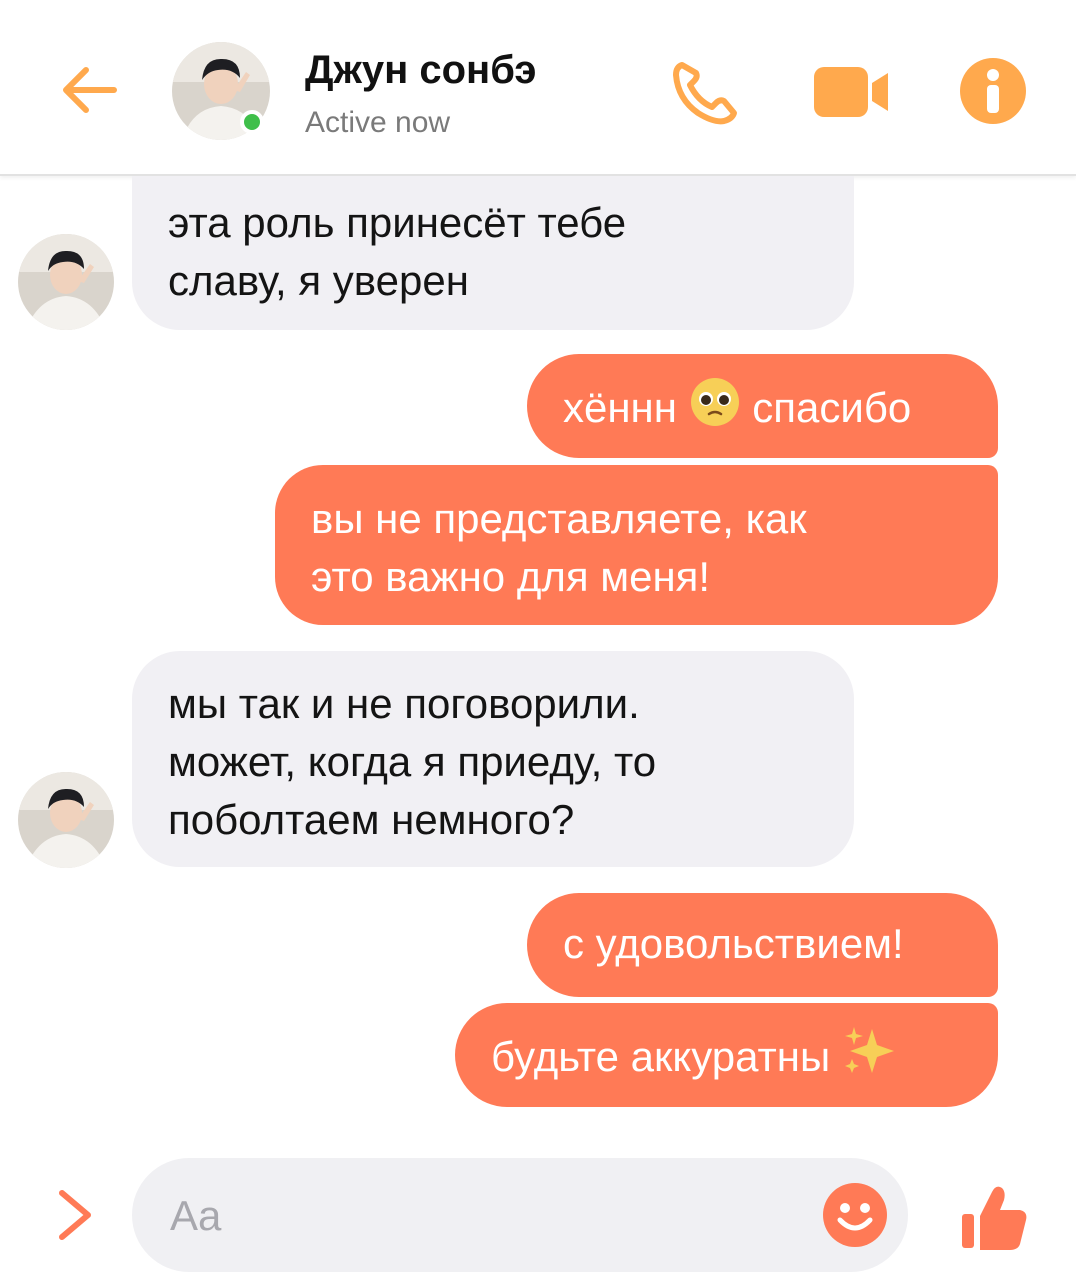 The image size is (1076, 1280). What do you see at coordinates (705, 92) in the screenshot?
I see `phone-icon` at bounding box center [705, 92].